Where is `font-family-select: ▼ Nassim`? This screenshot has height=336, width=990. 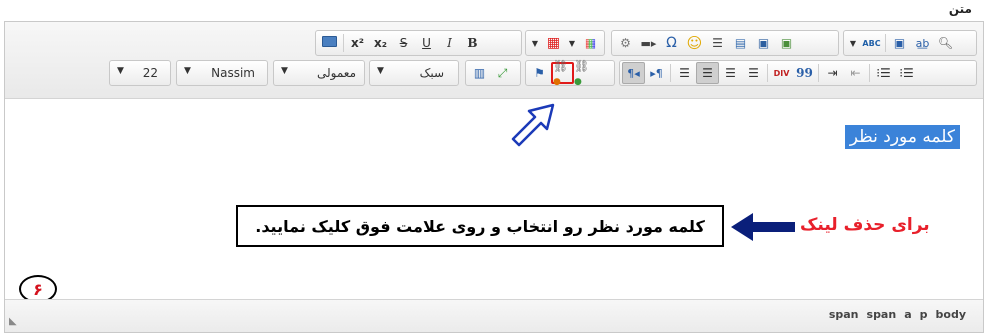 font-family-select: ▼ Nassim is located at coordinates (222, 73).